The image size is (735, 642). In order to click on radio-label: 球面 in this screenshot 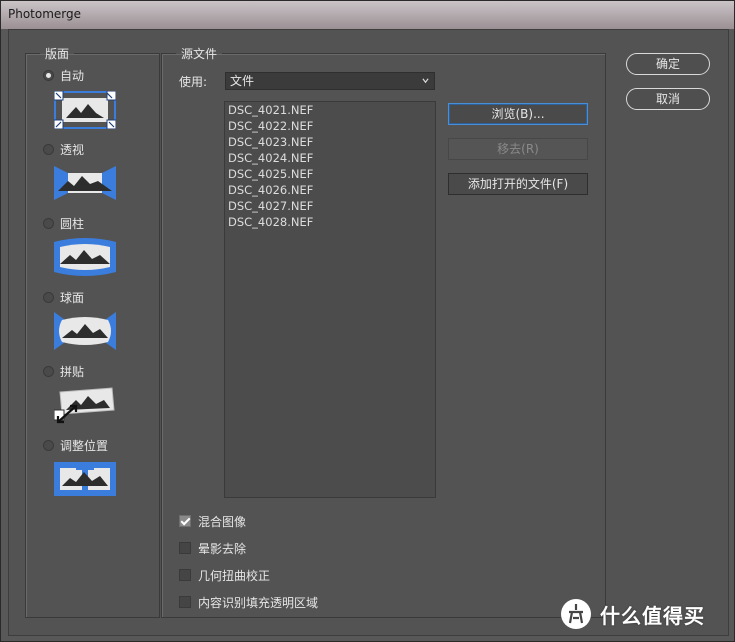, I will do `click(72, 297)`.